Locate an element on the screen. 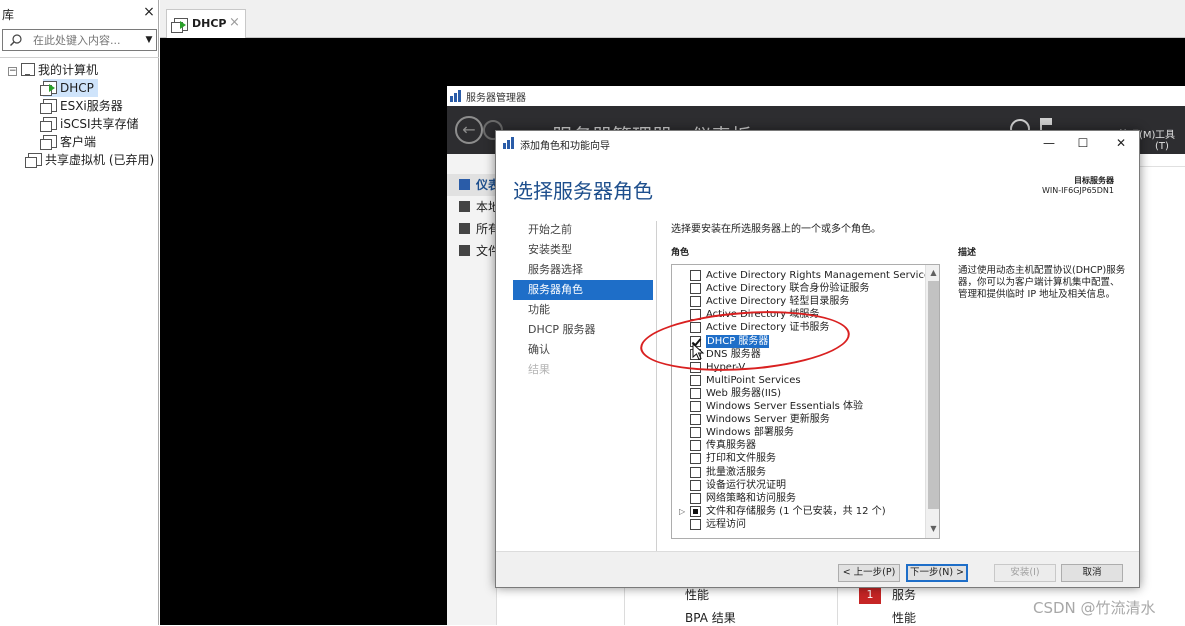 This screenshot has height=626, width=1185. role-label: MultiPoint Services is located at coordinates (753, 380).